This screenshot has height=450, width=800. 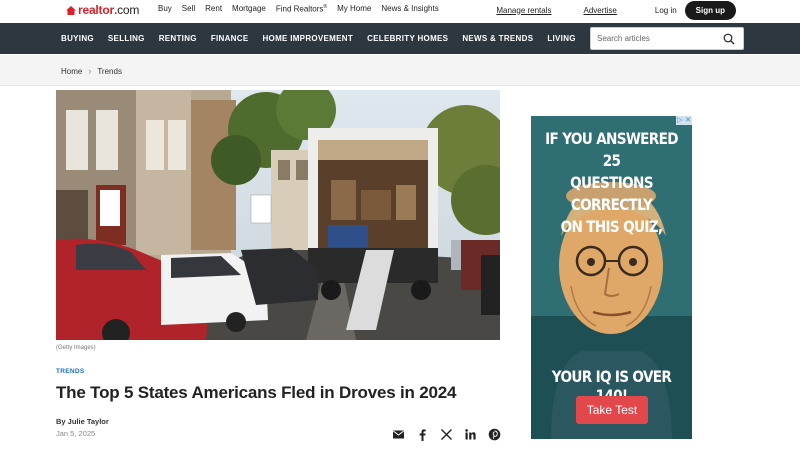 I want to click on topnav-news: News & Insights, so click(x=409, y=9).